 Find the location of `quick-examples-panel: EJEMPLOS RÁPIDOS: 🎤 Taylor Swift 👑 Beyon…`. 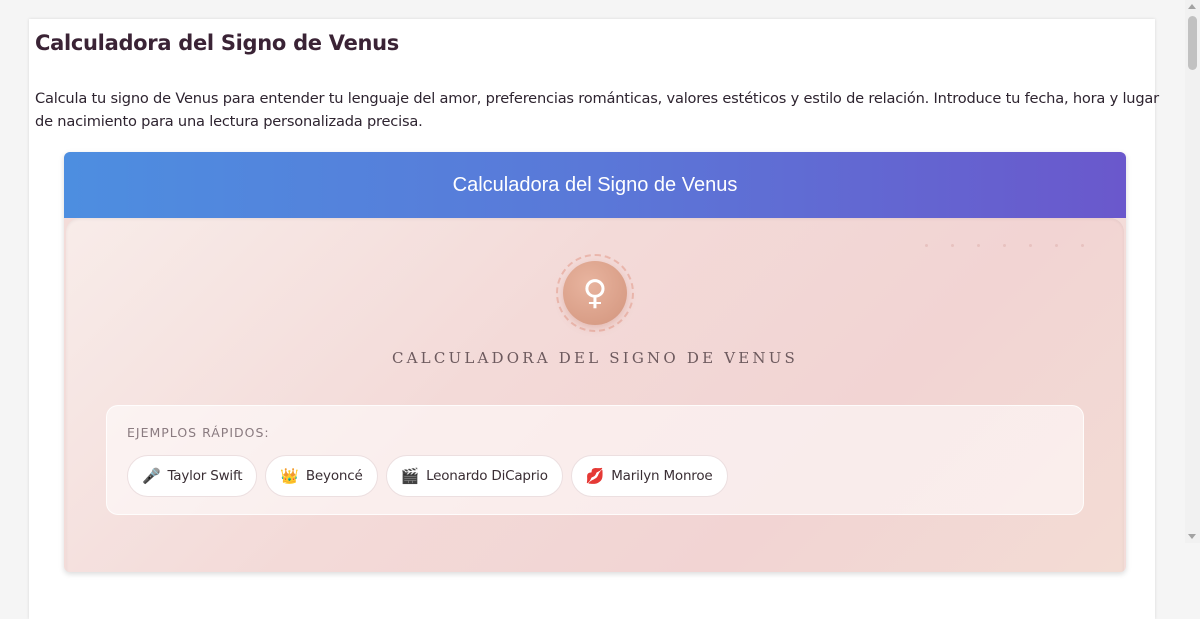

quick-examples-panel: EJEMPLOS RÁPIDOS: 🎤 Taylor Swift 👑 Beyon… is located at coordinates (595, 460).